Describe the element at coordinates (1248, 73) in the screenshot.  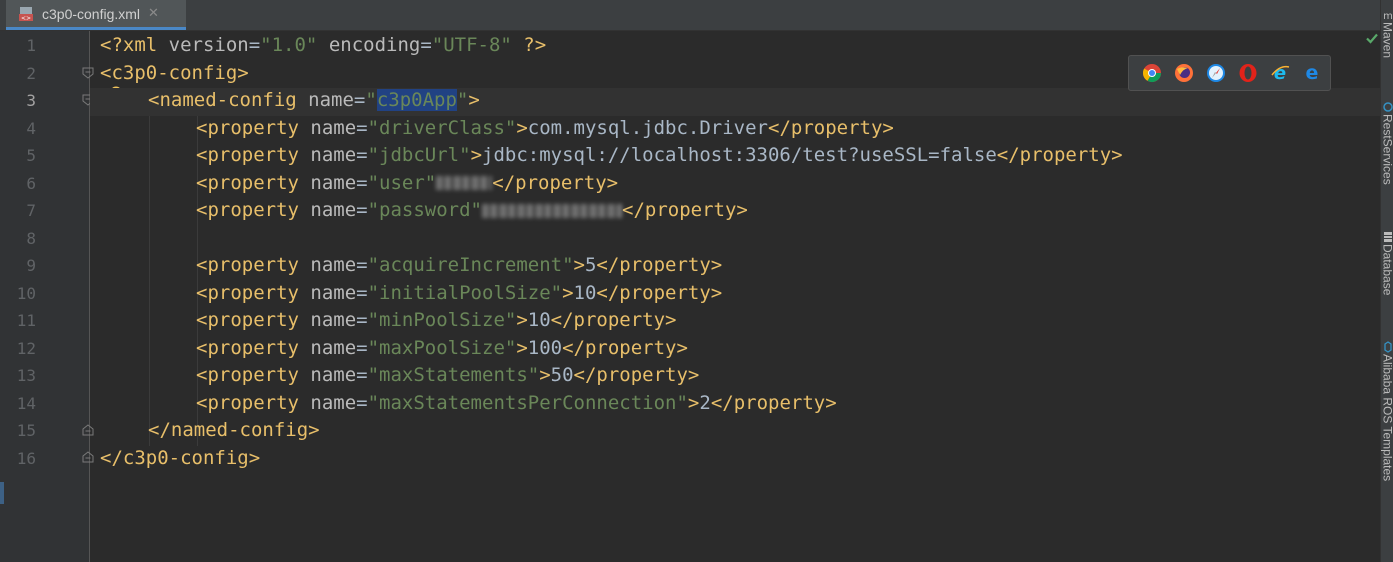
I see `opera-icon` at that location.